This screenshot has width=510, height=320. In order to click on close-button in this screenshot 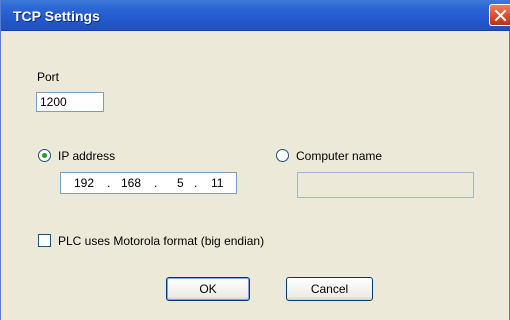, I will do `click(499, 15)`.